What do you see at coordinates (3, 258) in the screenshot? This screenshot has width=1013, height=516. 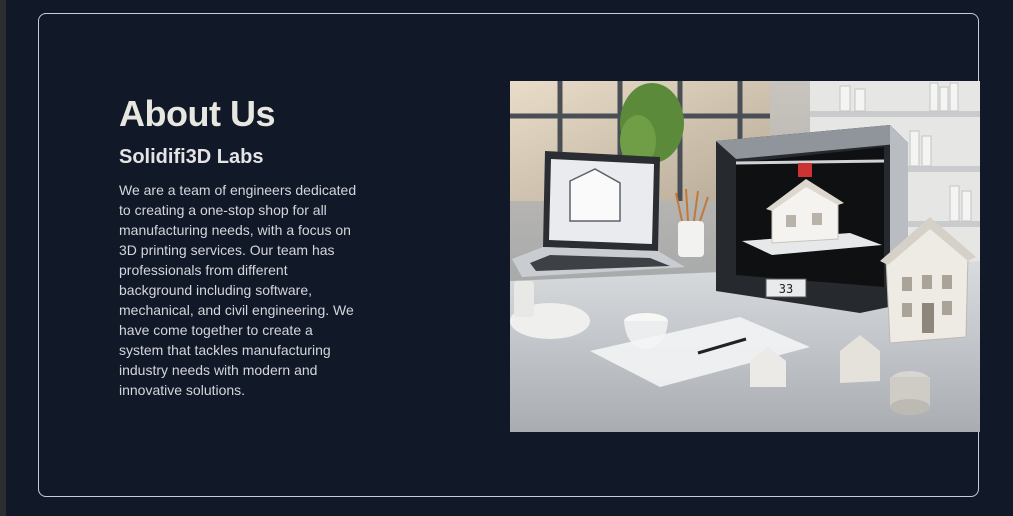 I see `window-edge-strip` at bounding box center [3, 258].